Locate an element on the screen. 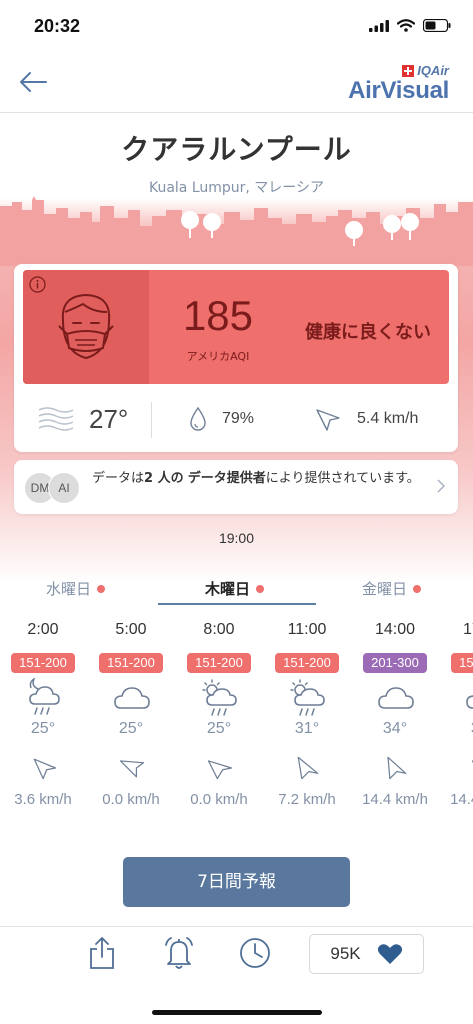 The height and width of the screenshot is (1024, 473). day-tabs: 水曜日 木曜日 金曜日 is located at coordinates (236, 591).